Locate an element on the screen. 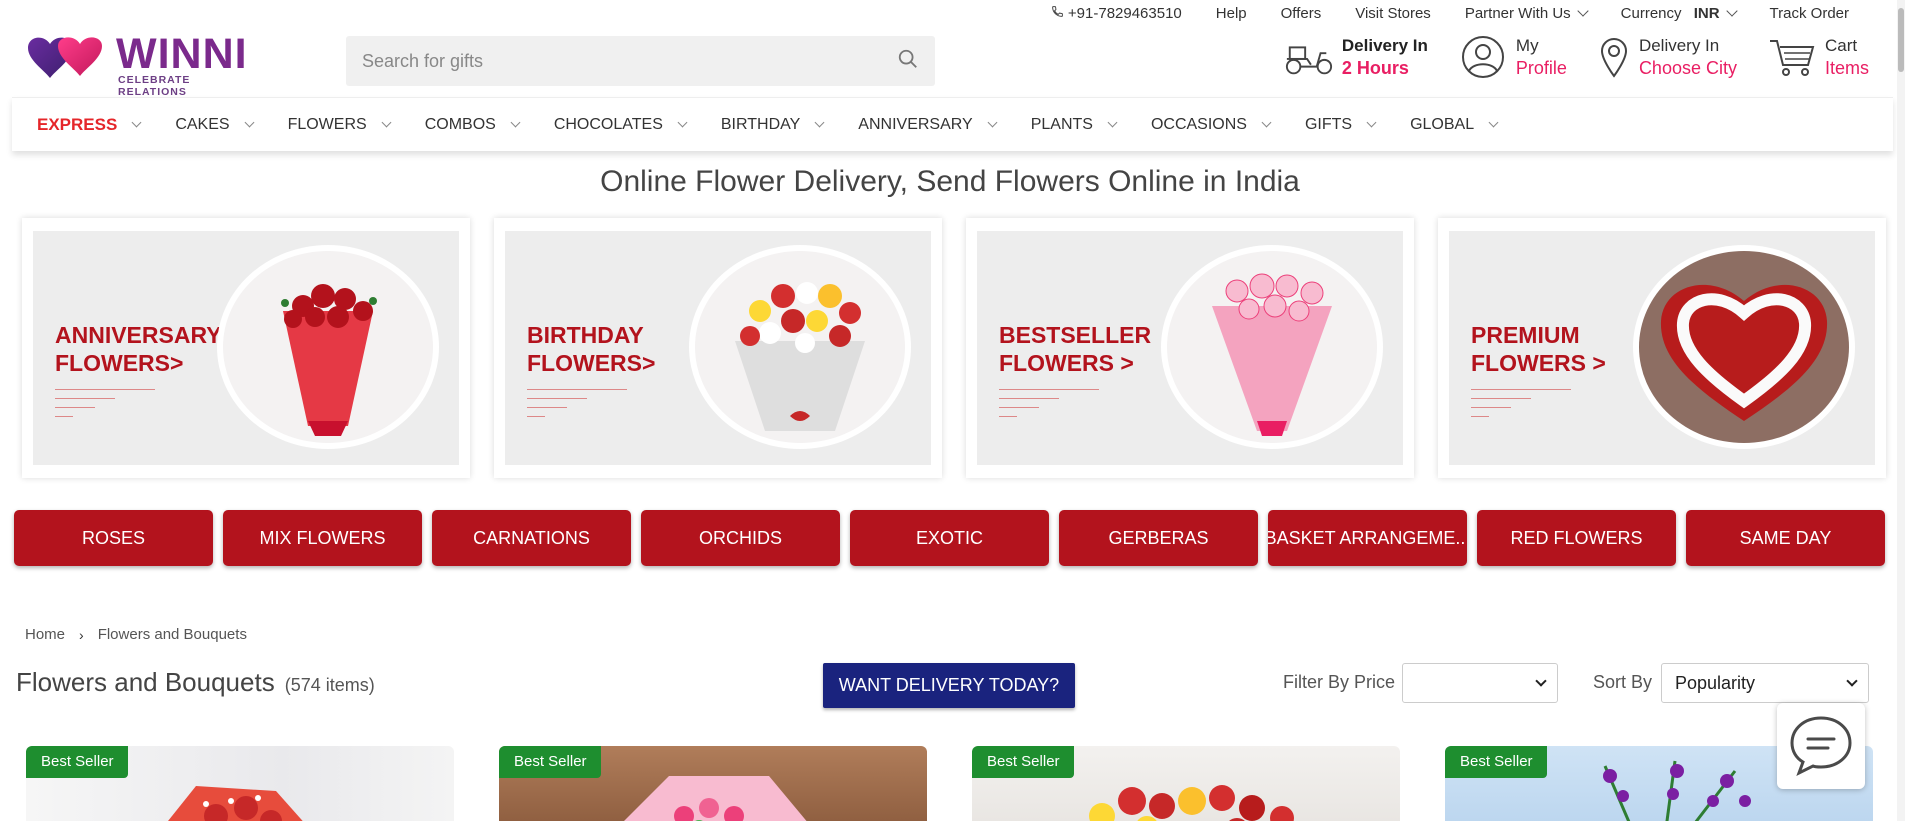 The image size is (1905, 821). winni-logo: WINNI CELEBRATE RELATIONS is located at coordinates (139, 64).